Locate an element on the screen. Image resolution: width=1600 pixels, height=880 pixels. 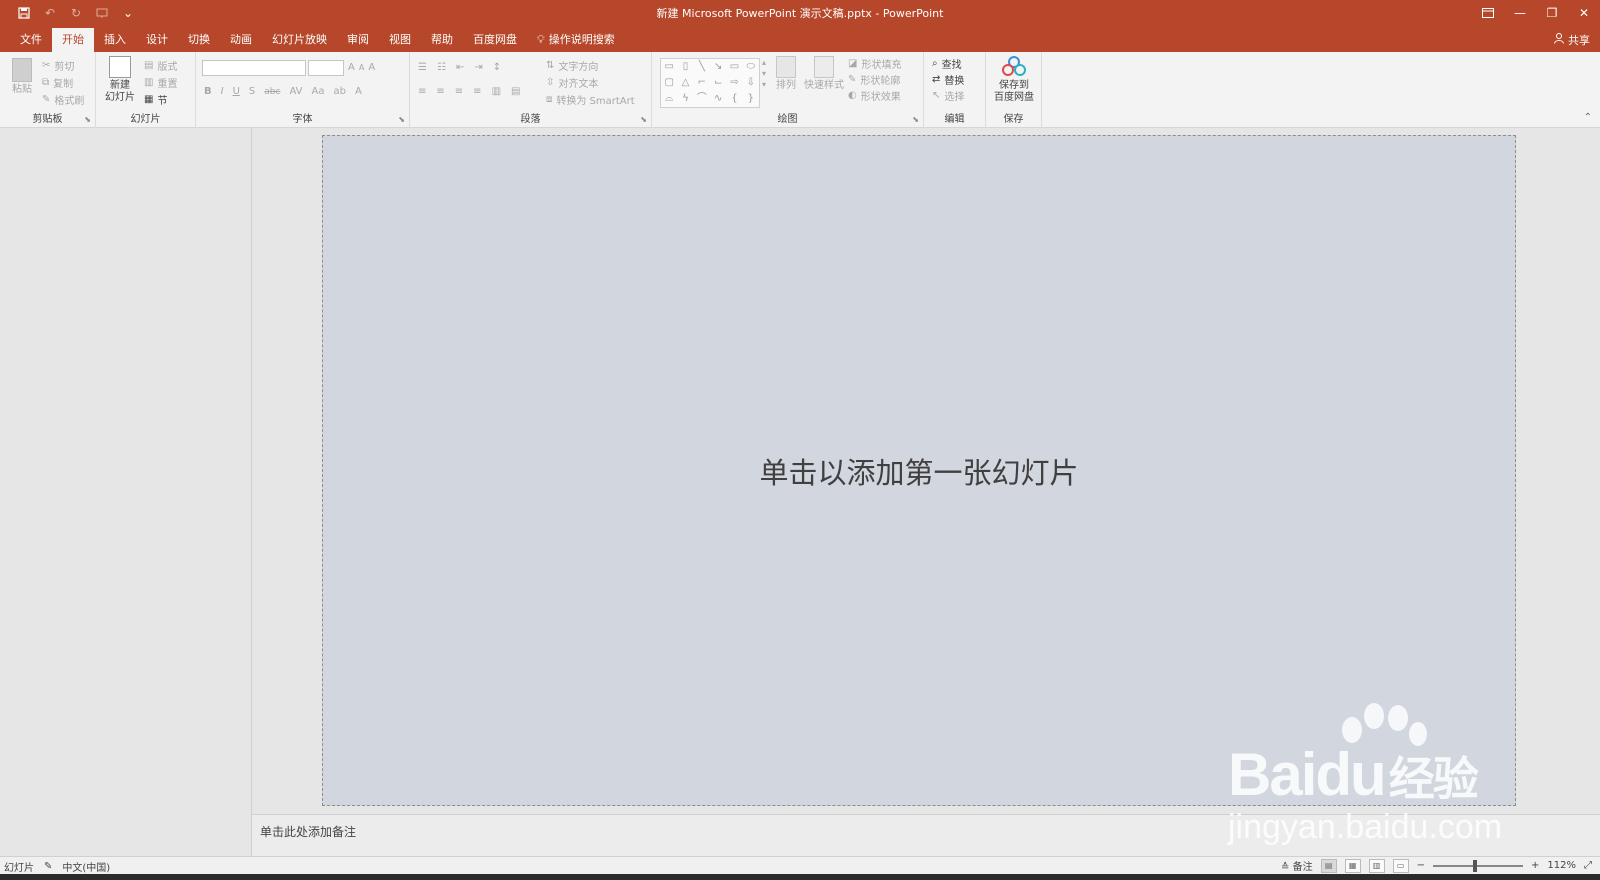
shapes-gallery: ▭ ▯ ╲ ↘ ▭ ⬭ ▢ △ ⌐ ⌙ ⇨ ⇩ ⌓ ϟ ⌒ ∿ { } is located at coordinates (710, 83).